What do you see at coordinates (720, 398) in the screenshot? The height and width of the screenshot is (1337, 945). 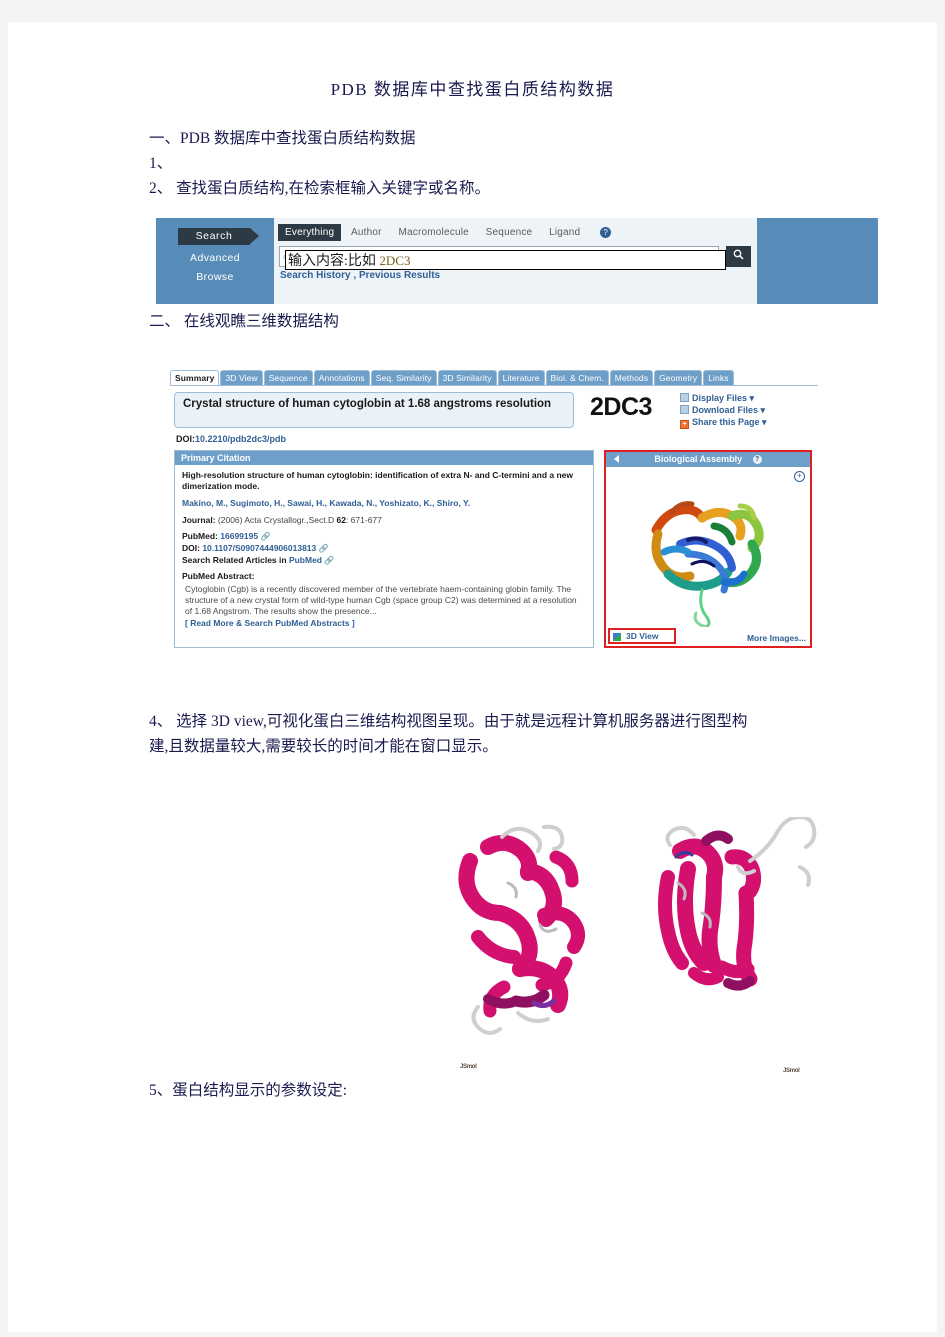 I see `display-files-label: Display Files` at bounding box center [720, 398].